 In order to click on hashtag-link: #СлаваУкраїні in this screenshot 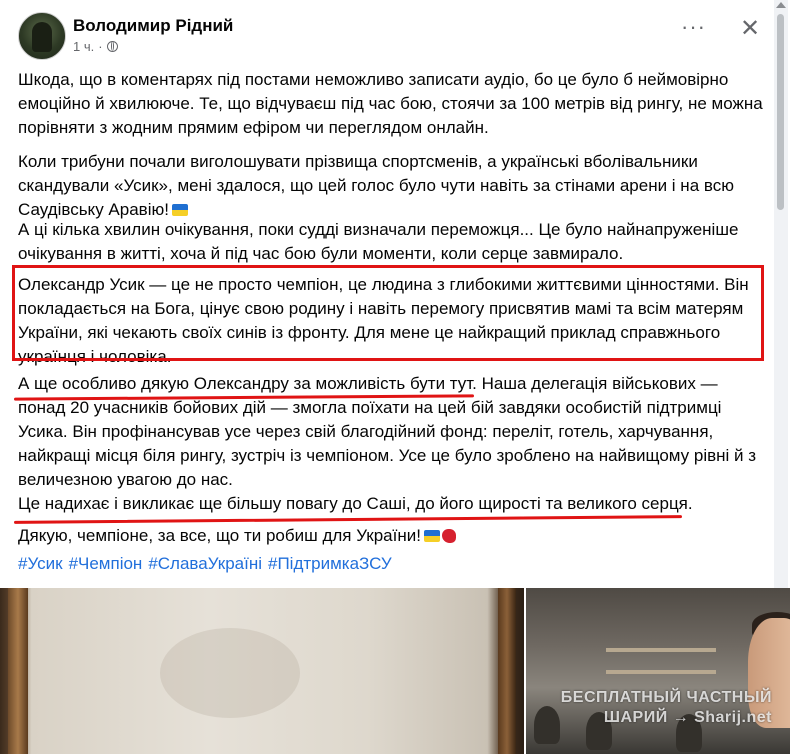, I will do `click(205, 564)`.